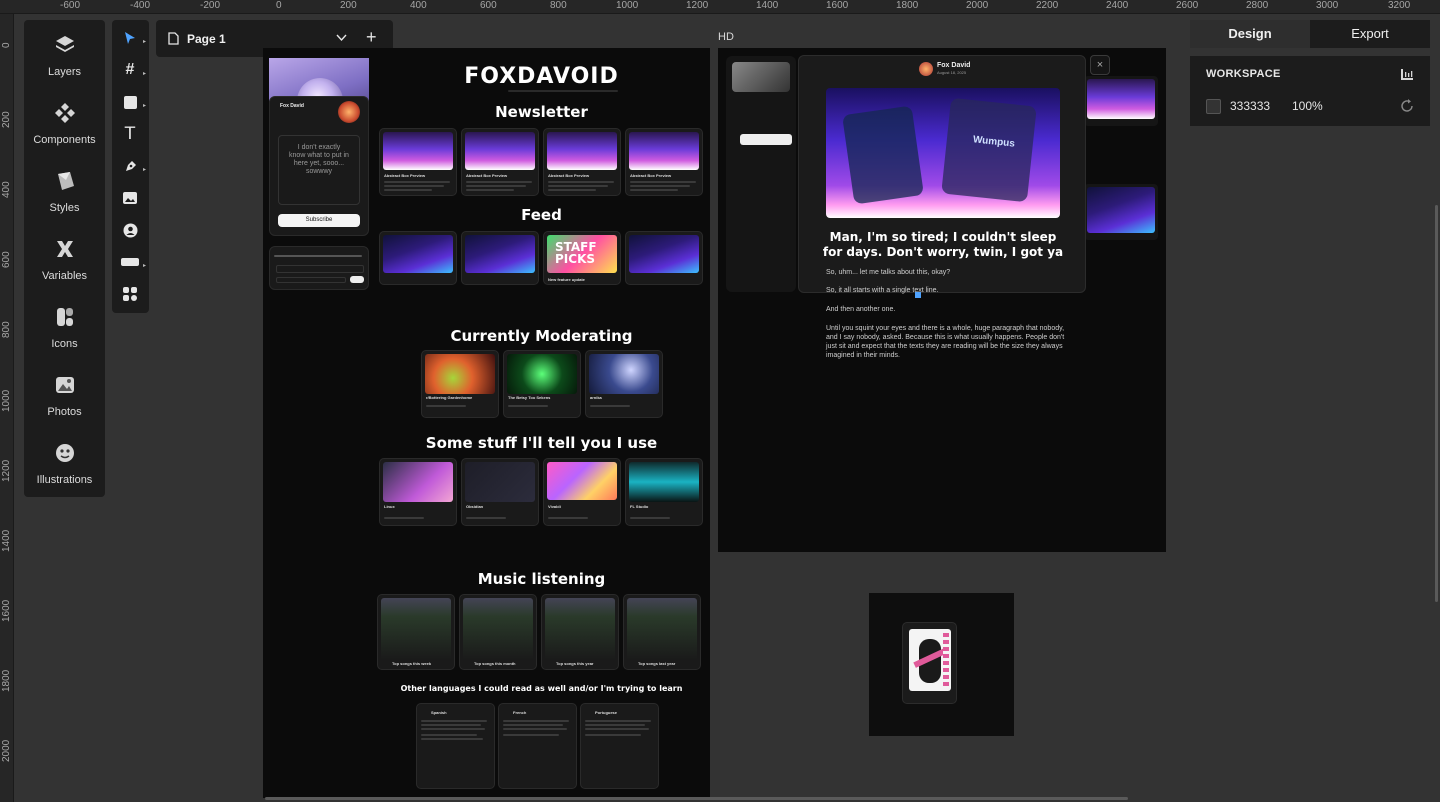  Describe the element at coordinates (498, 632) in the screenshot. I see `music-card: Top songs this month` at that location.